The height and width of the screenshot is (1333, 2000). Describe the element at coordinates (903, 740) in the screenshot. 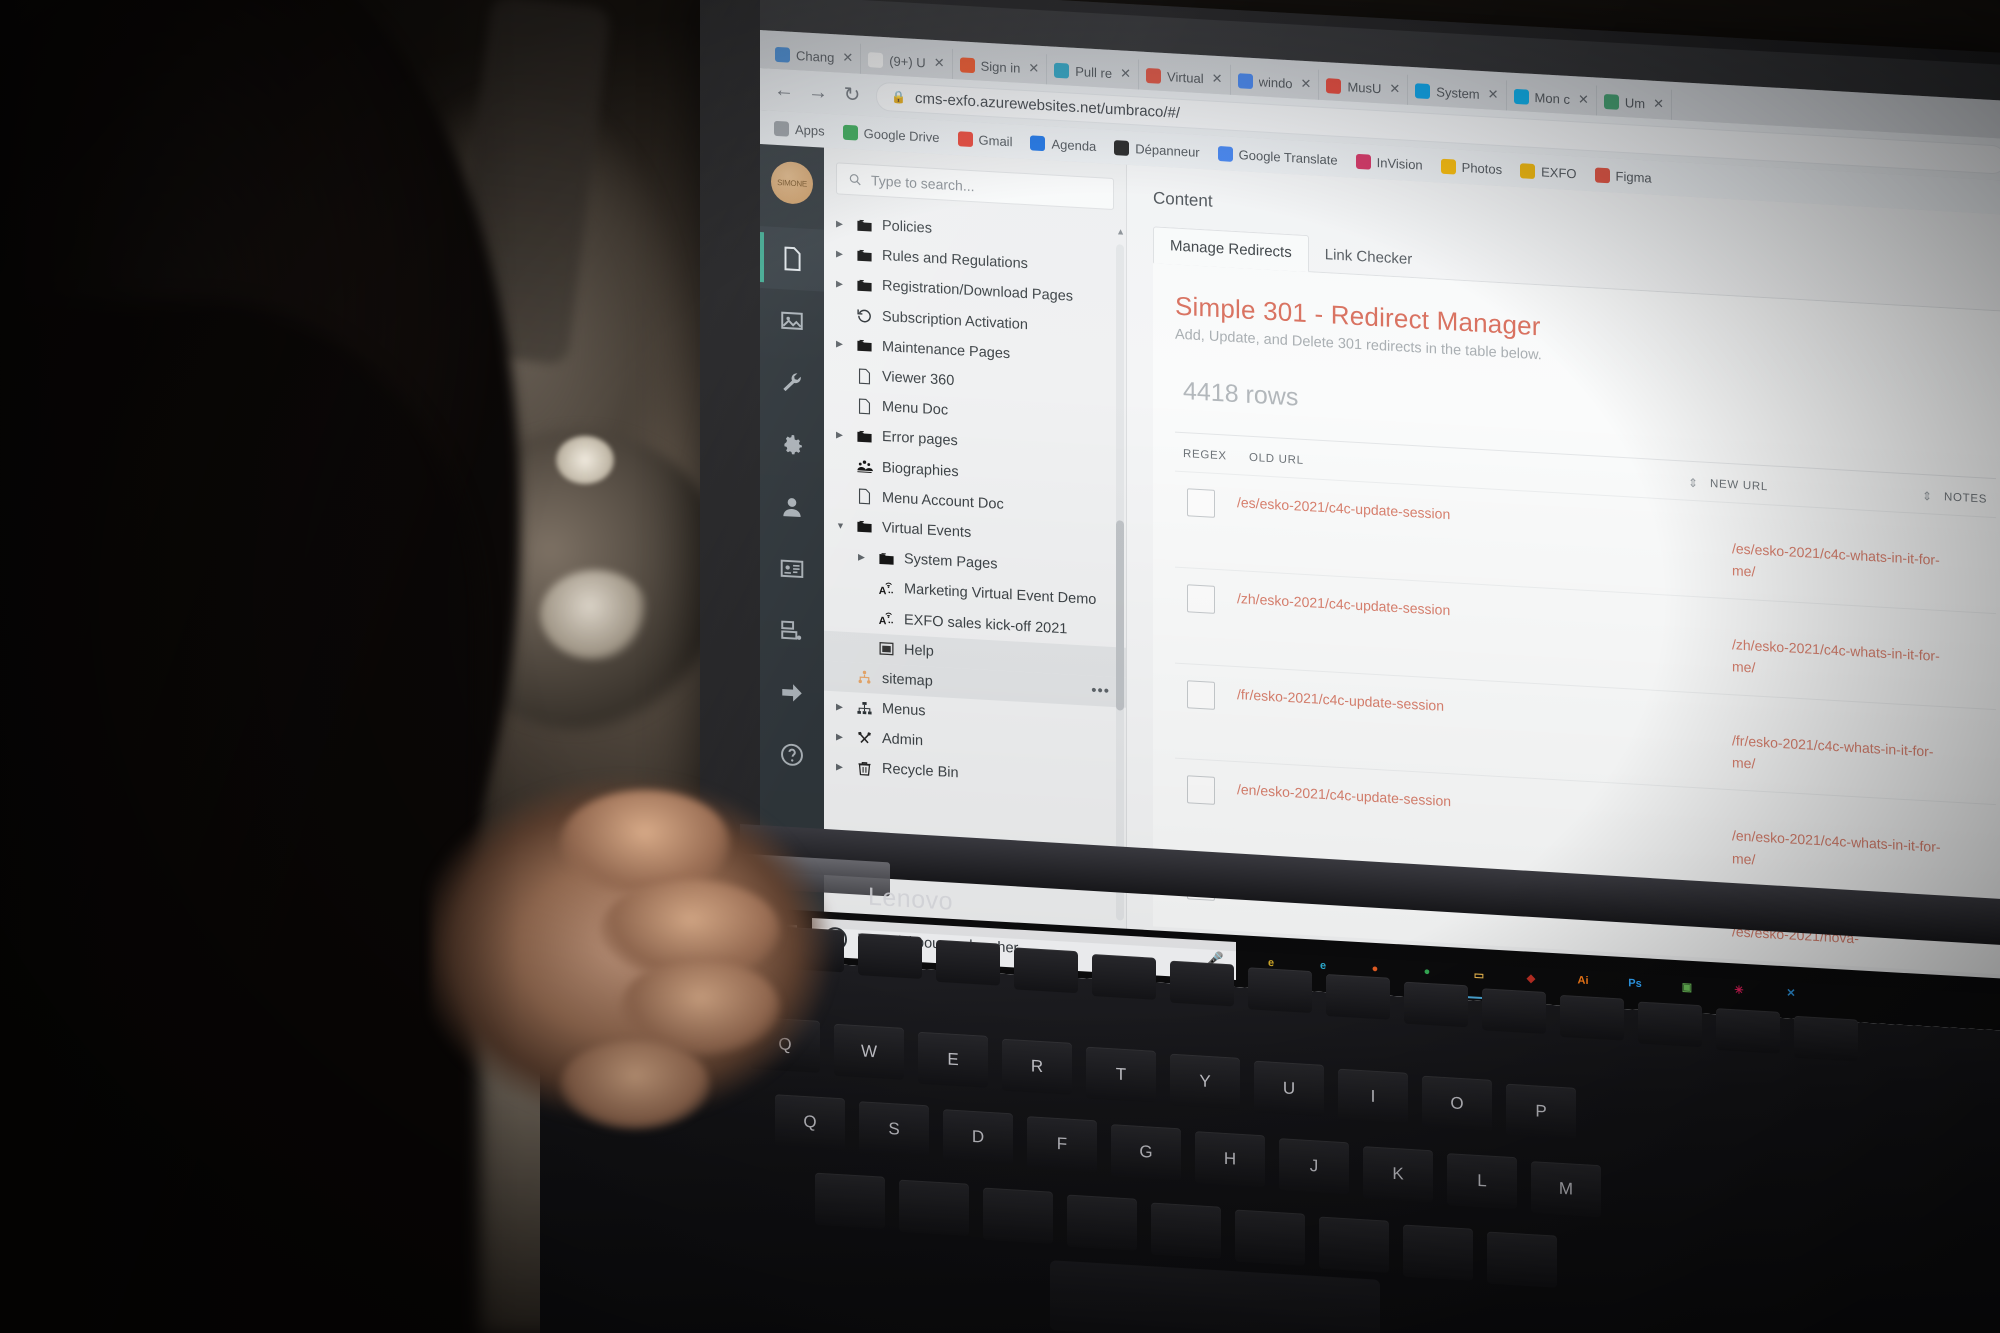

I see `tree-item-label: Admin` at that location.